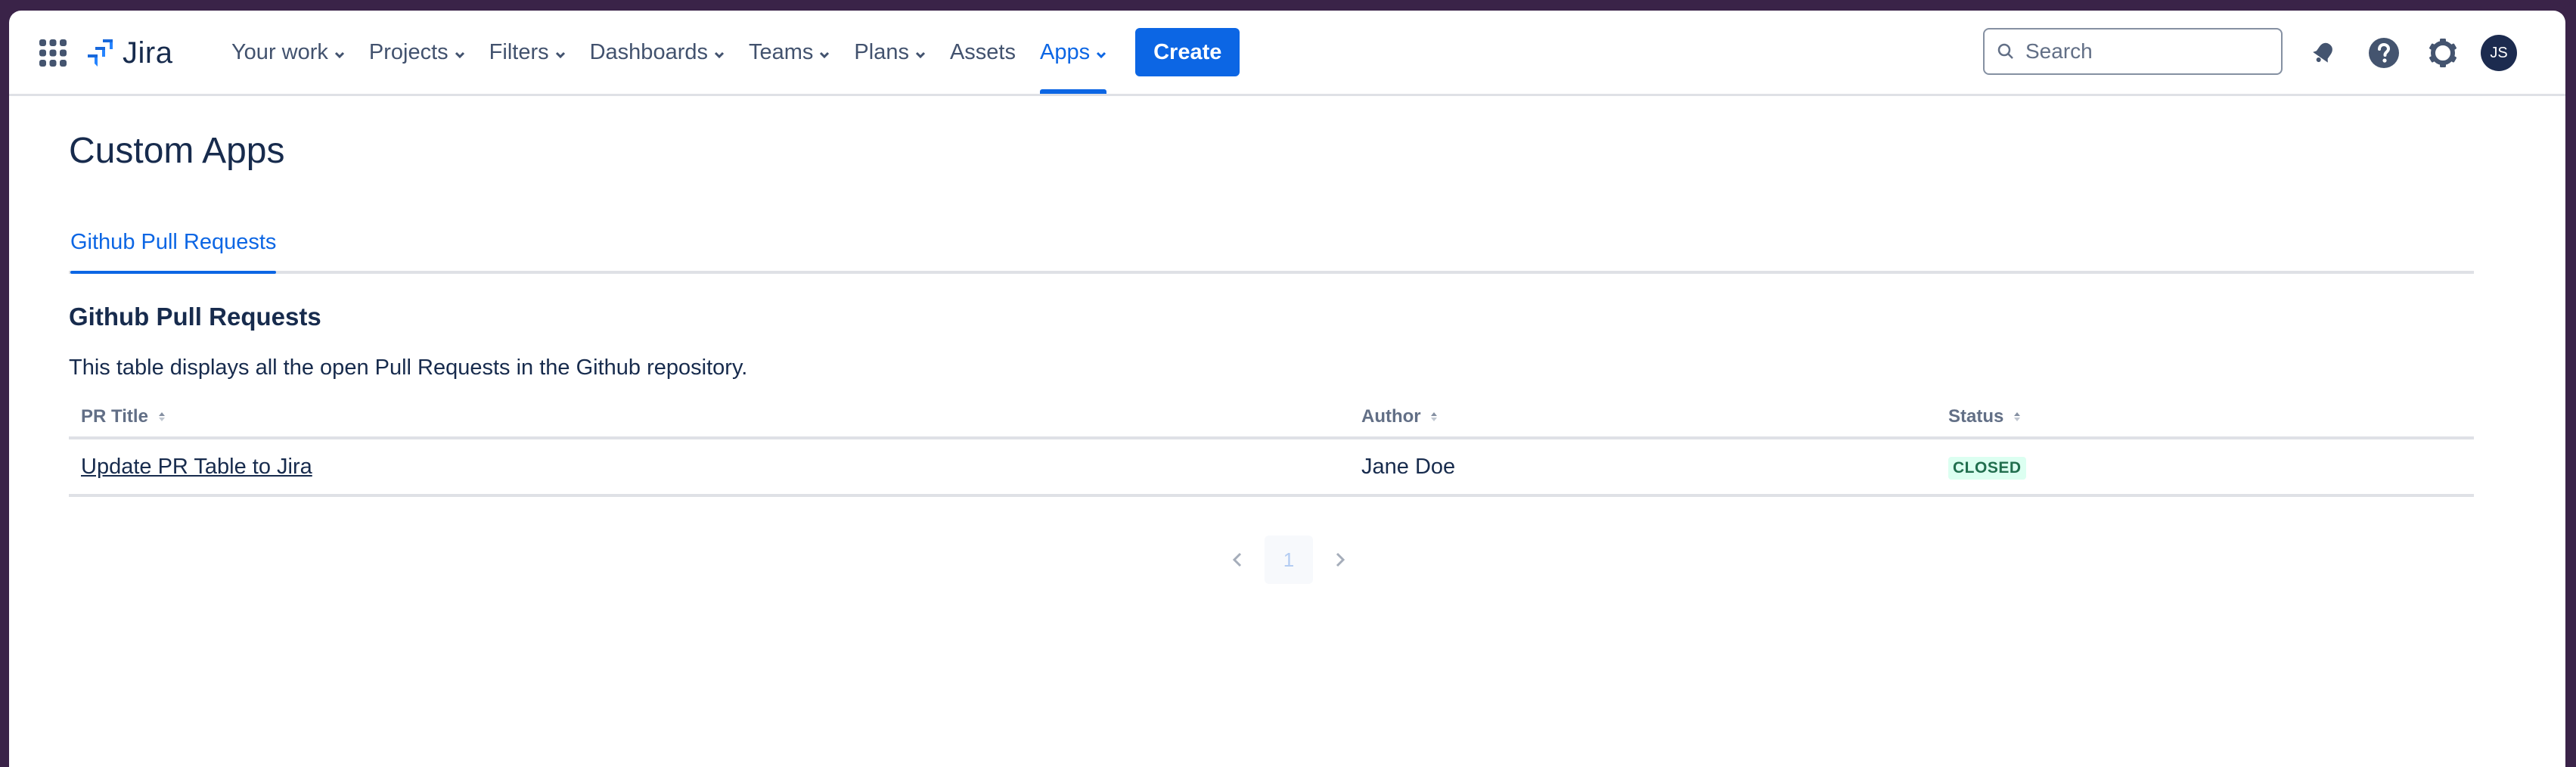 This screenshot has width=2576, height=767. What do you see at coordinates (2146, 51) in the screenshot?
I see `search-input` at bounding box center [2146, 51].